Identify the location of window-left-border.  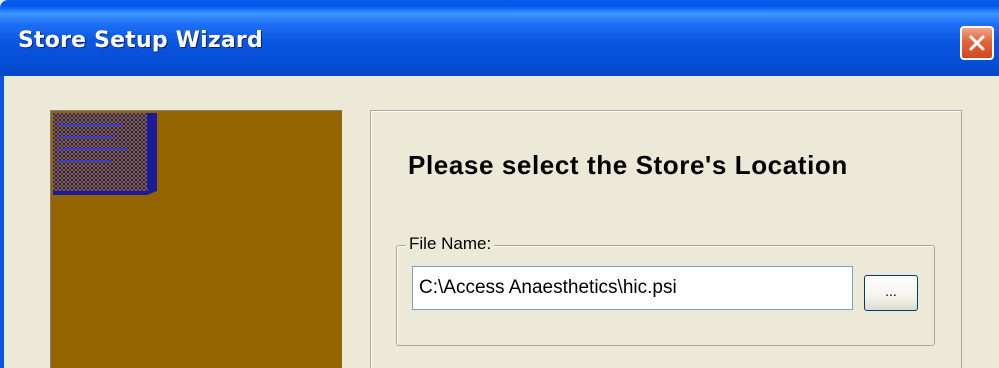
(2, 222).